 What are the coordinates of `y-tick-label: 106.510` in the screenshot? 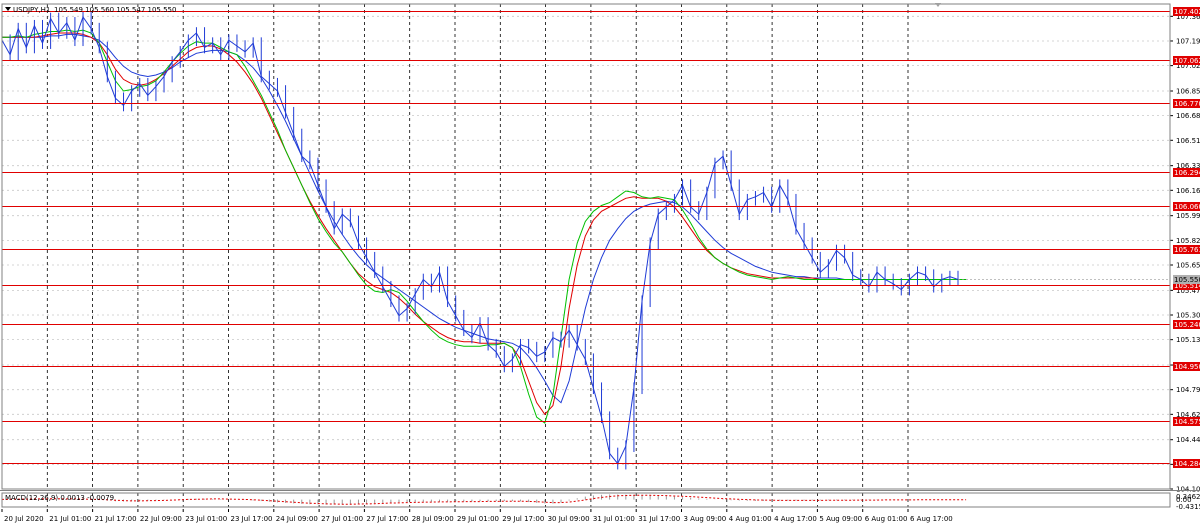 It's located at (1188, 141).